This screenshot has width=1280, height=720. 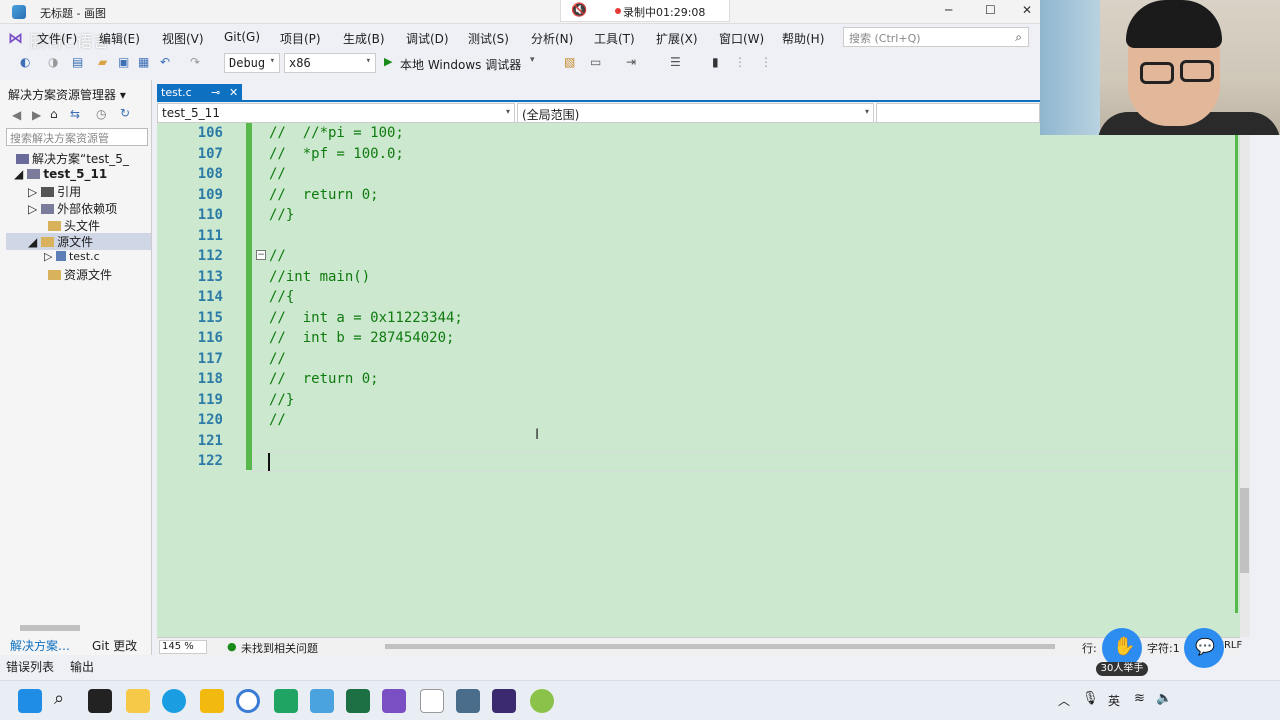 What do you see at coordinates (336, 133) in the screenshot?
I see `code-line: // //*pi = 100;` at bounding box center [336, 133].